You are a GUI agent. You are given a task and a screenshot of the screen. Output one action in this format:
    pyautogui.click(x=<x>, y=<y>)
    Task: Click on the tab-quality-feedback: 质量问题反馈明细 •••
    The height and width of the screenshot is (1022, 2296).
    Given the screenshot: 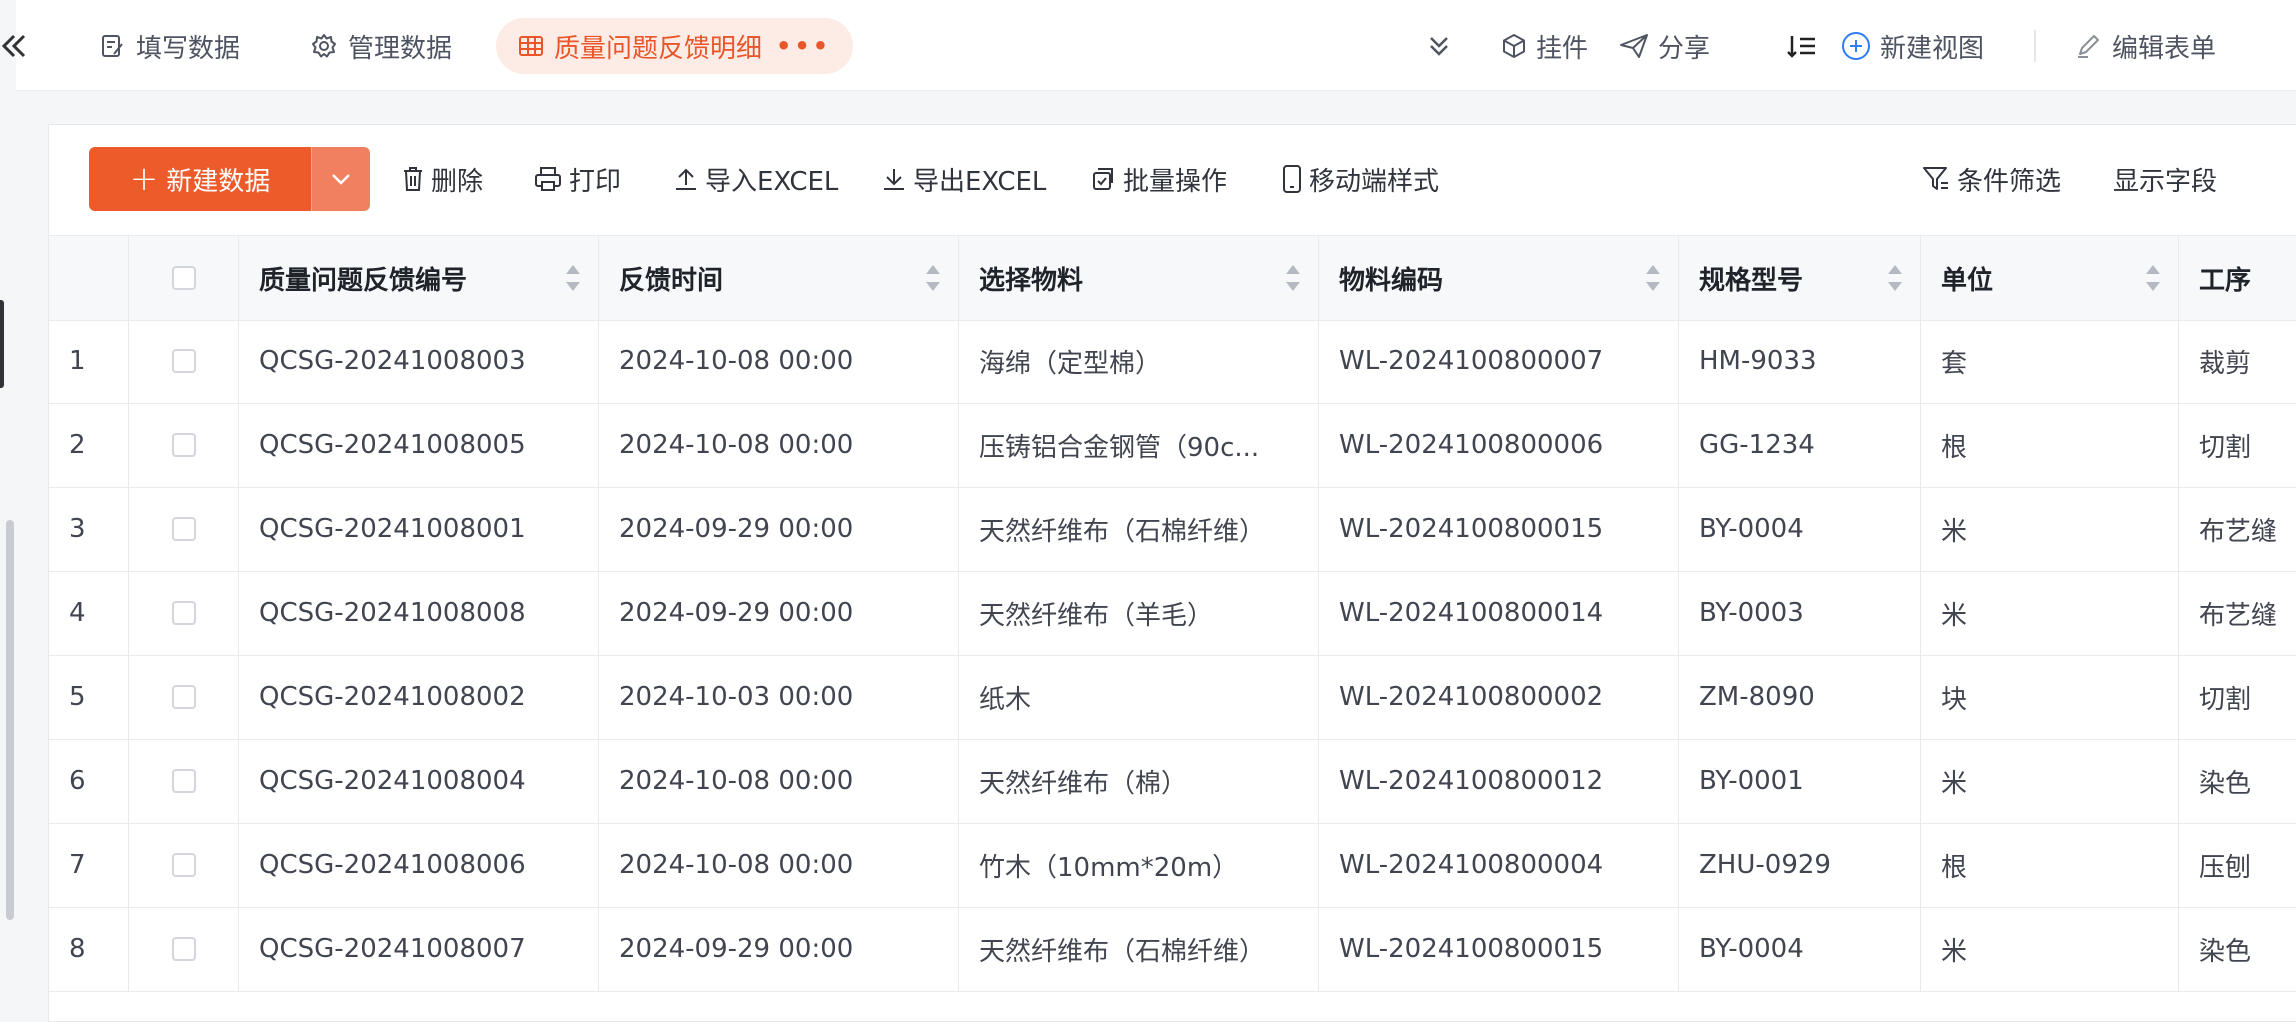 What is the action you would take?
    pyautogui.click(x=675, y=46)
    